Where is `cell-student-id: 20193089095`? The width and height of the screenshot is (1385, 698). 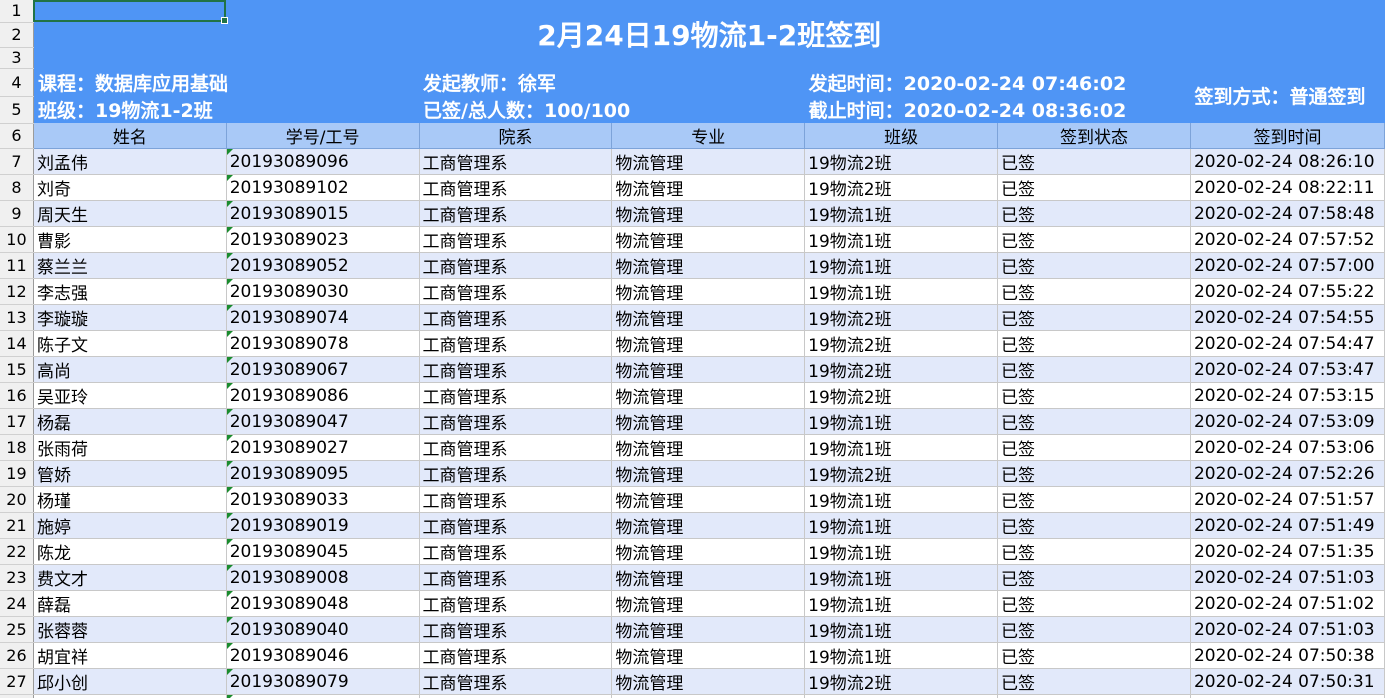 cell-student-id: 20193089095 is located at coordinates (323, 473).